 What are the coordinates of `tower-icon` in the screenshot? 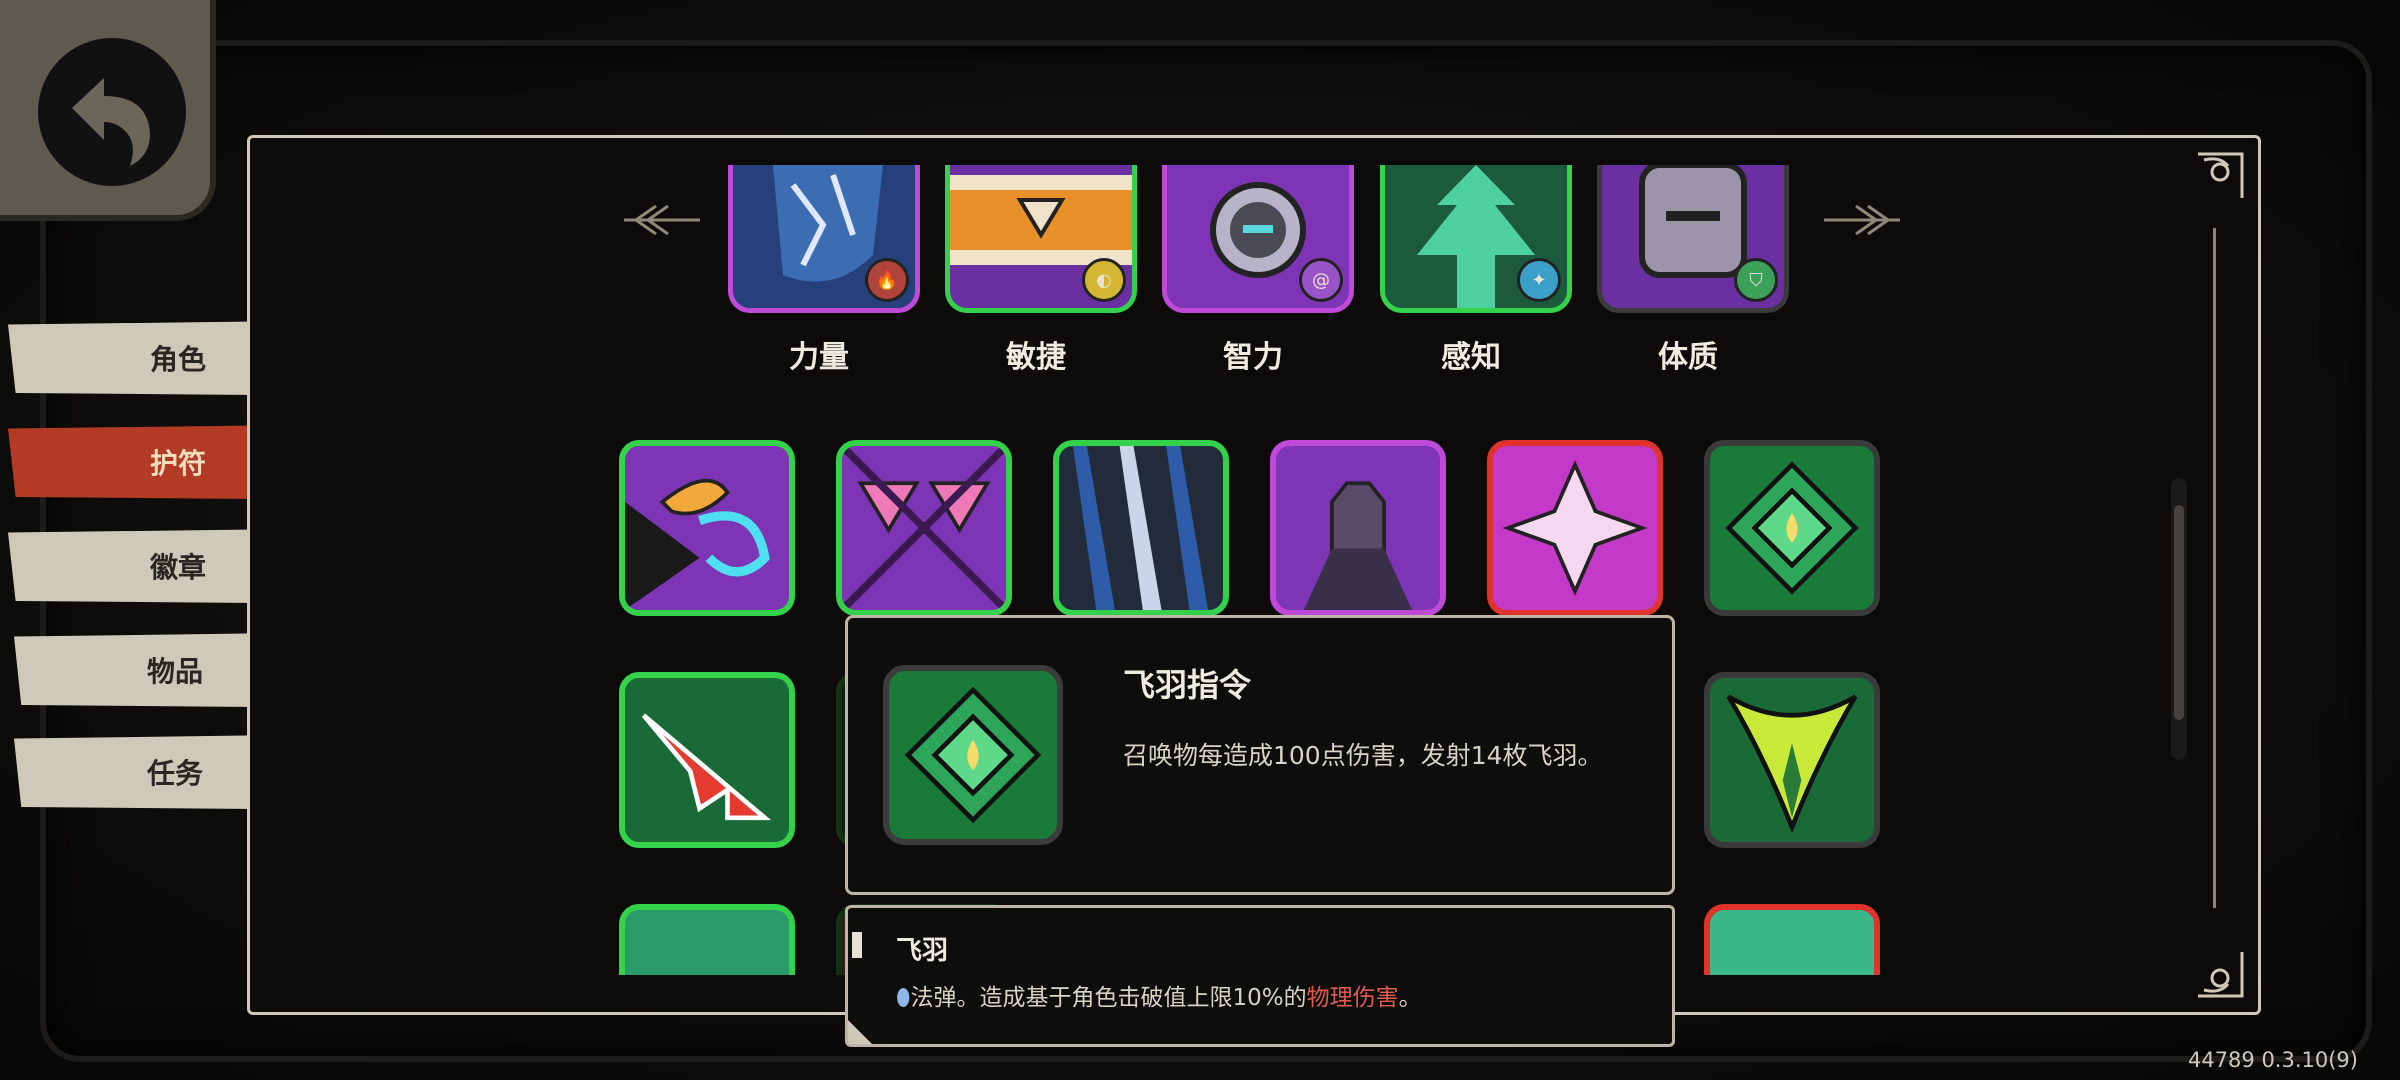 It's located at (1358, 545).